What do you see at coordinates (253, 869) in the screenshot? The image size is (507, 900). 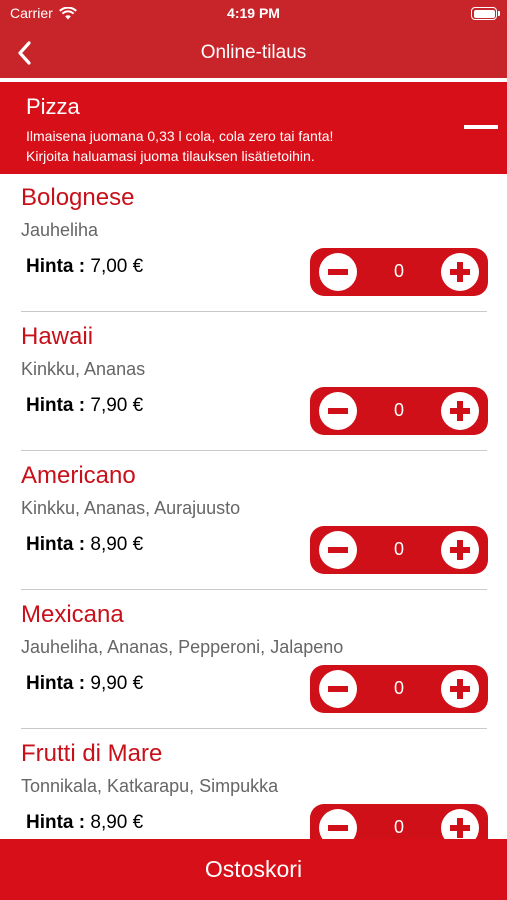 I see `cart-button: Ostoskori` at bounding box center [253, 869].